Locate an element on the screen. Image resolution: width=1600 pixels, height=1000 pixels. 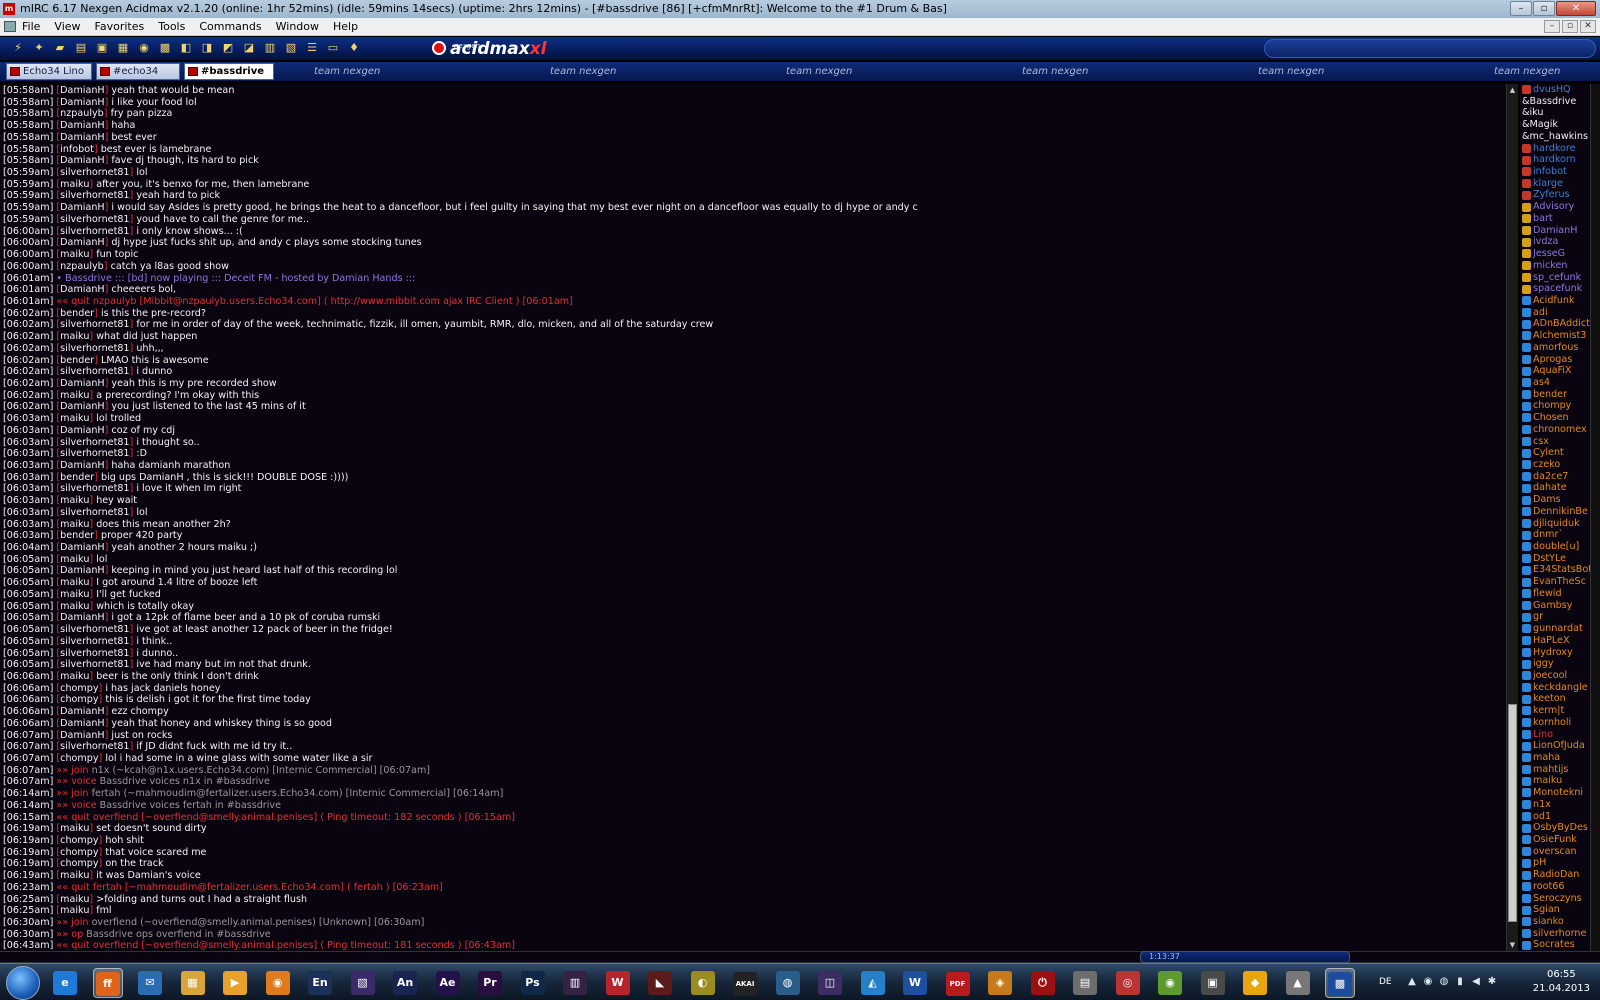
nick-list-item: EvanTheSc is located at coordinates (1560, 582).